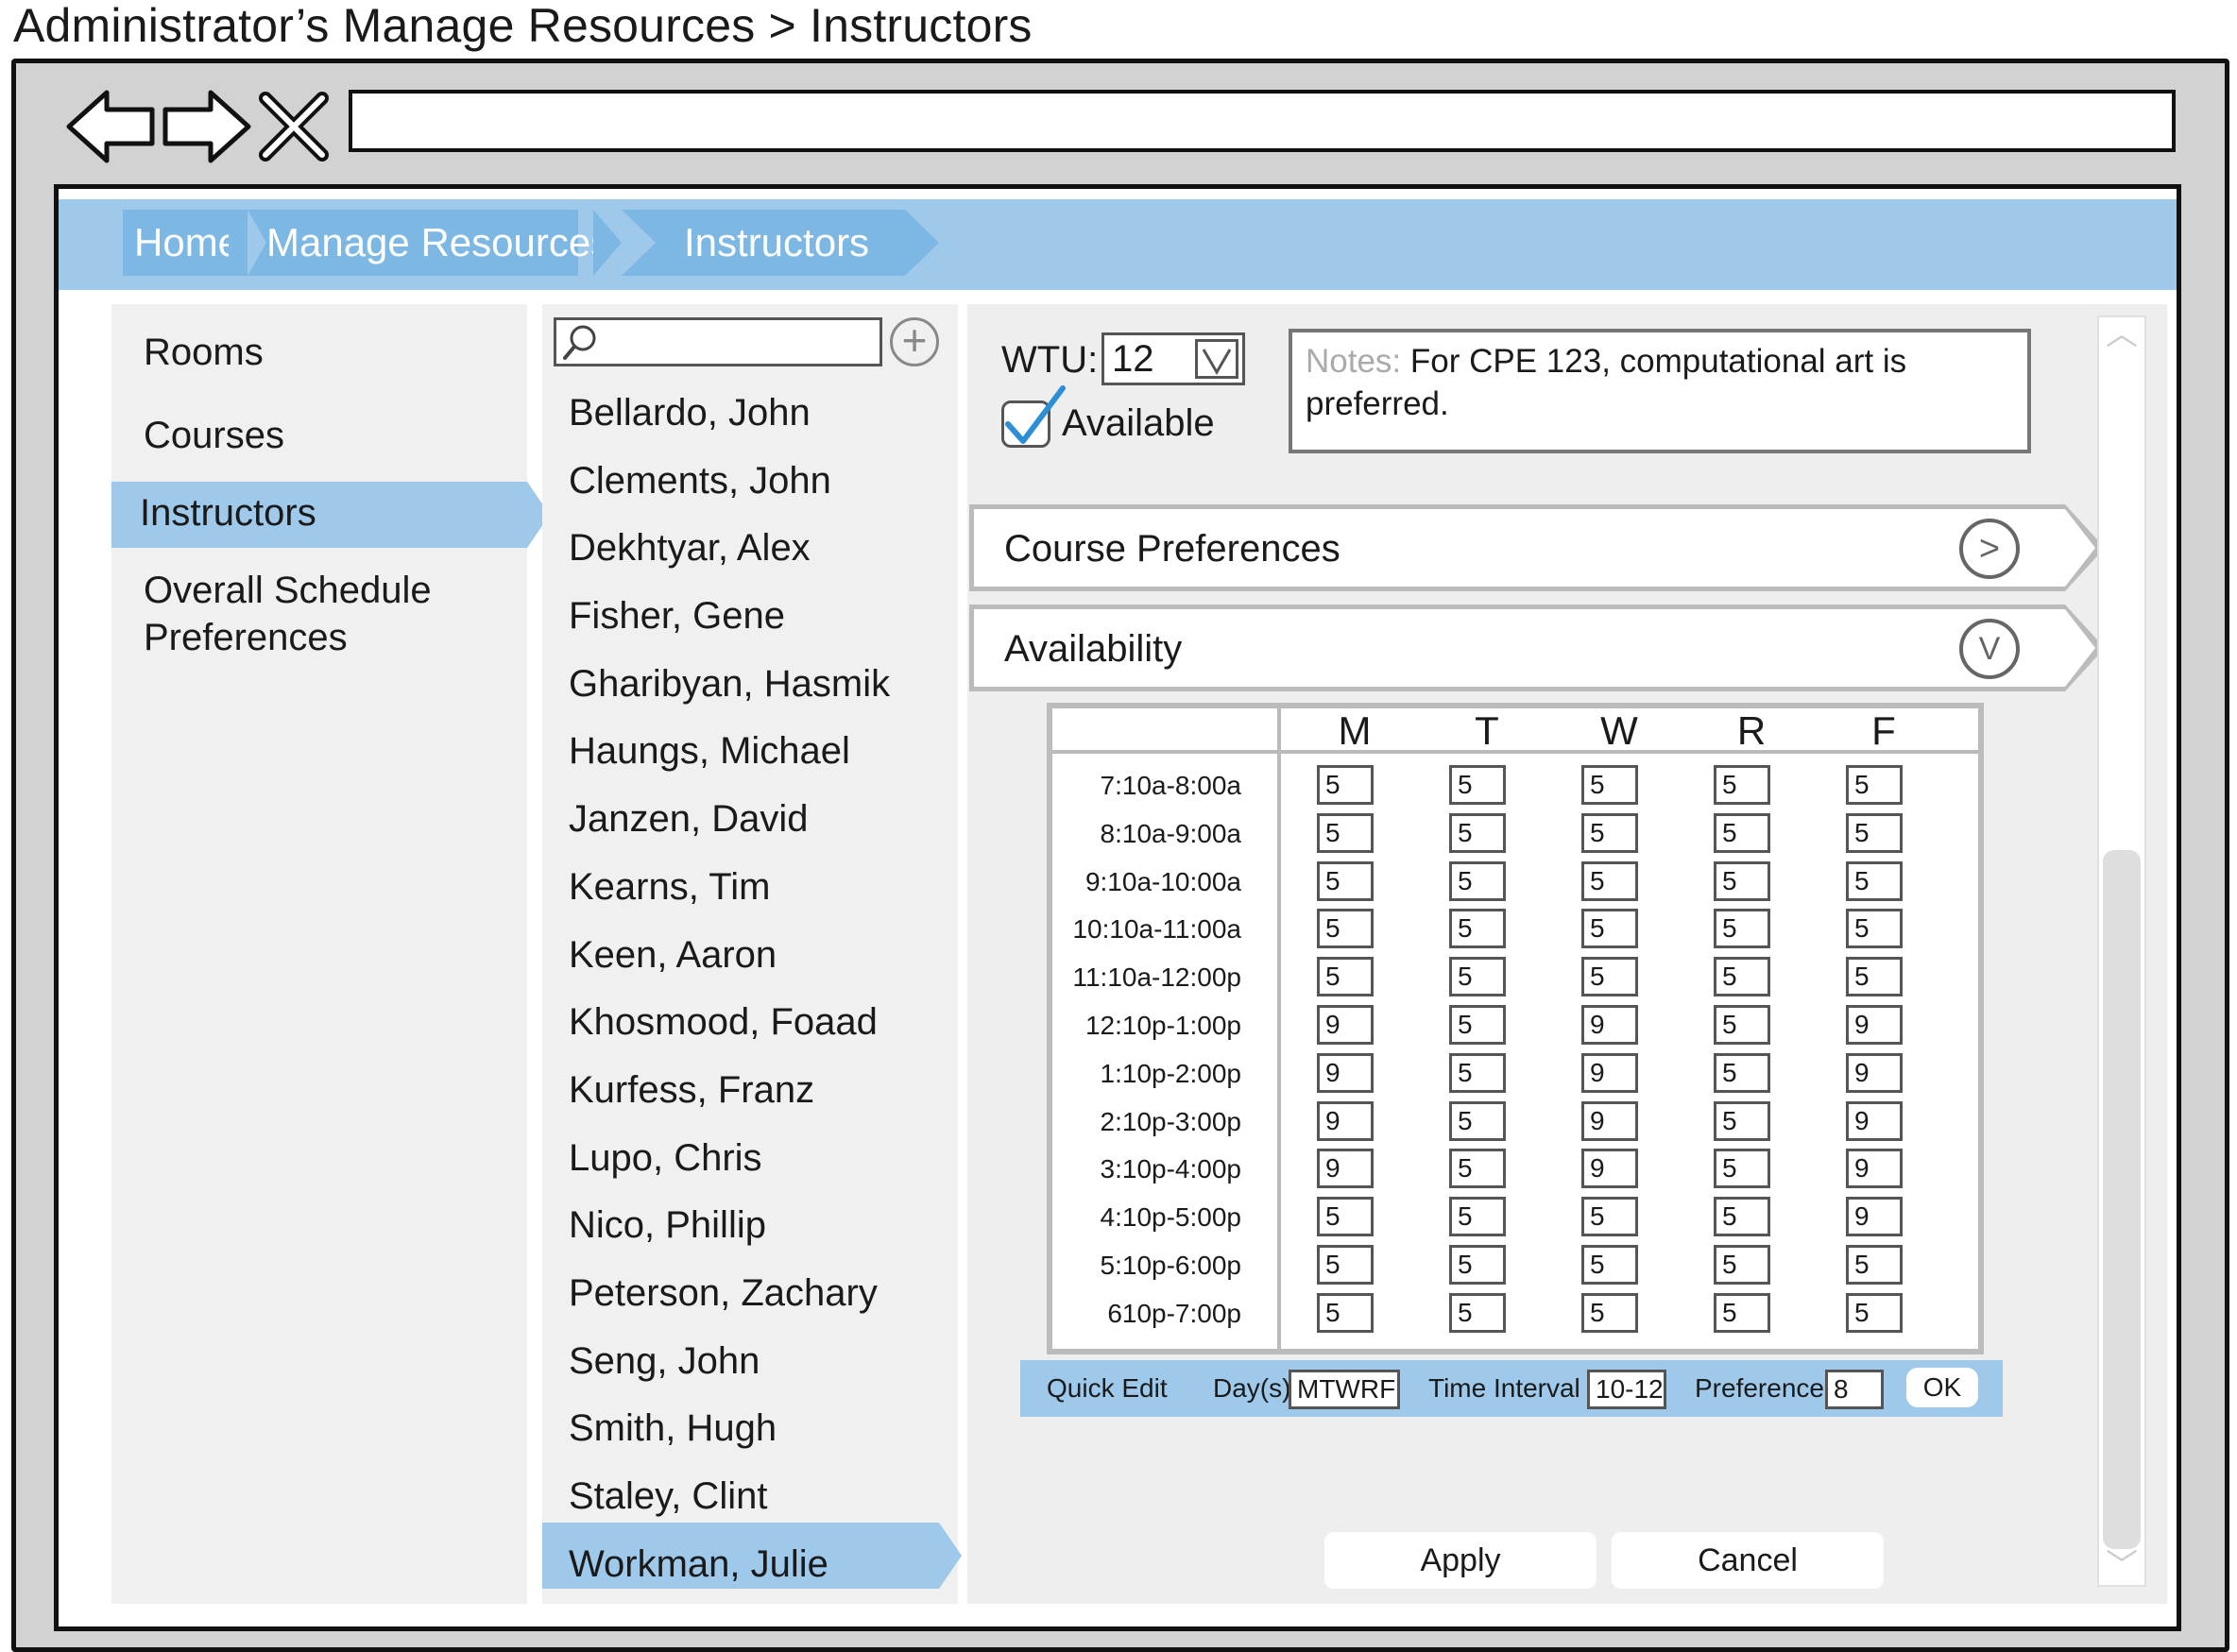 The height and width of the screenshot is (1652, 2237). What do you see at coordinates (750, 549) in the screenshot?
I see `instructor-list-item: Dekhtyar, Alex` at bounding box center [750, 549].